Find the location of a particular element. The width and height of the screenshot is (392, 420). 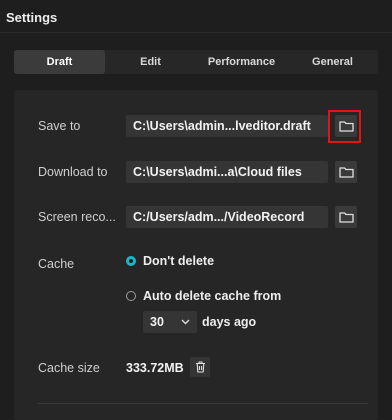

chevron-down-icon is located at coordinates (185, 322).